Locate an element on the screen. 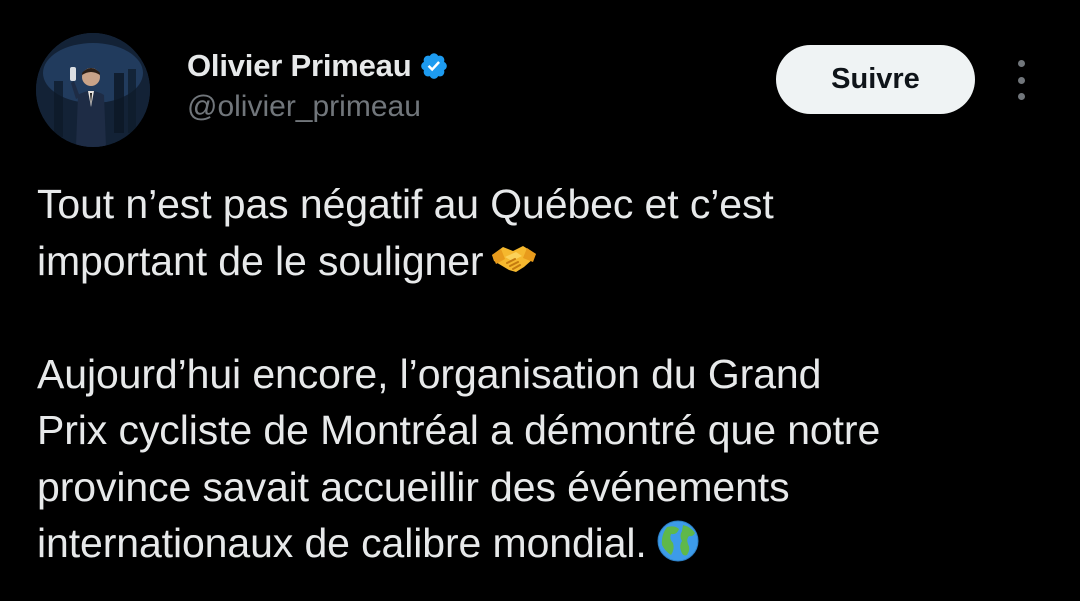 This screenshot has width=1080, height=601. verified-badge-icon is located at coordinates (434, 66).